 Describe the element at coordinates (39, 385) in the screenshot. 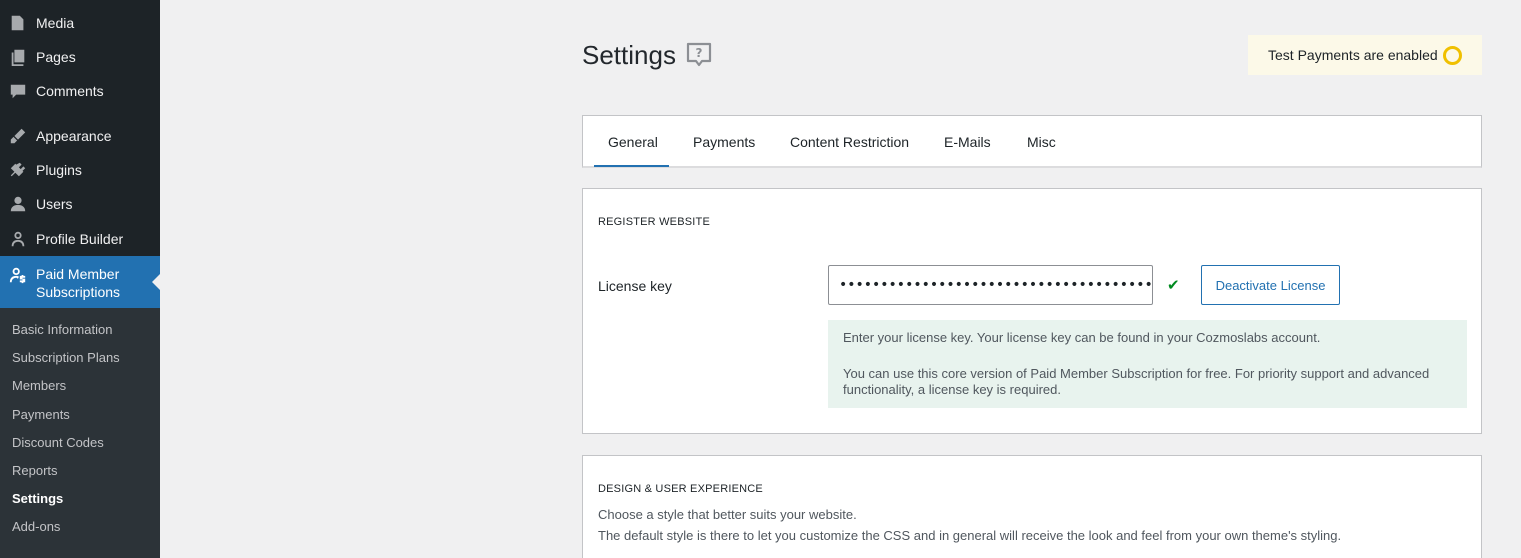

I see `submenu-members: Members` at that location.